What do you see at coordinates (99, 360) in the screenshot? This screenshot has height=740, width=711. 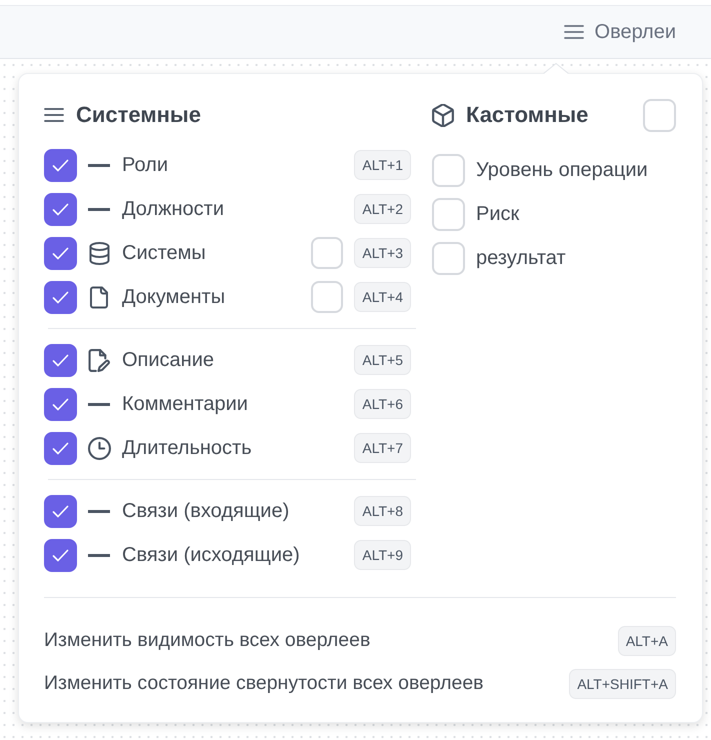 I see `file-pen-icon` at bounding box center [99, 360].